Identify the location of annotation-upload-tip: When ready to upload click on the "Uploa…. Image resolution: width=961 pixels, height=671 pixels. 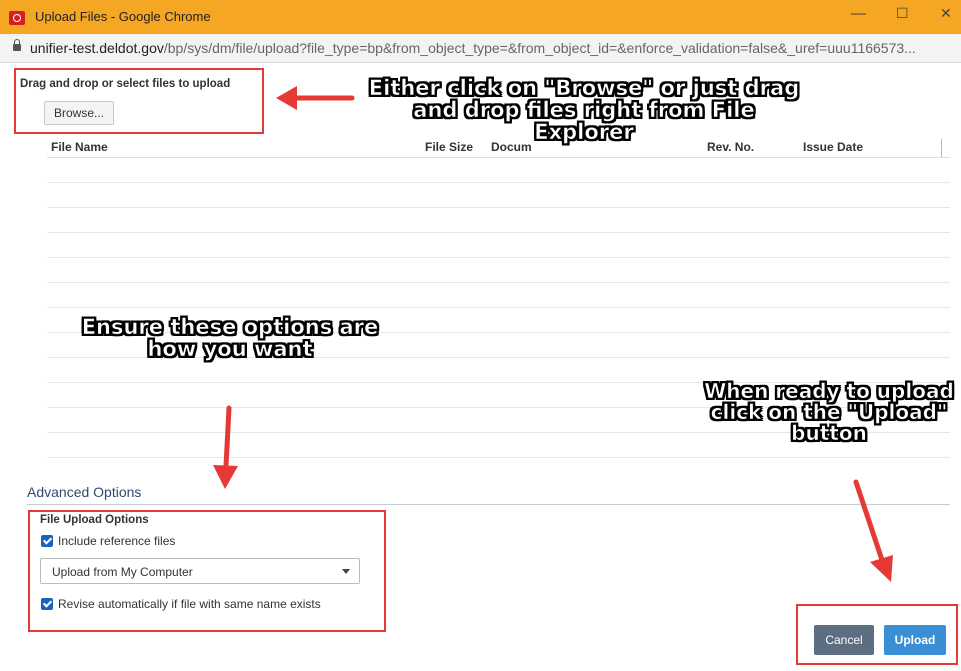
(829, 412).